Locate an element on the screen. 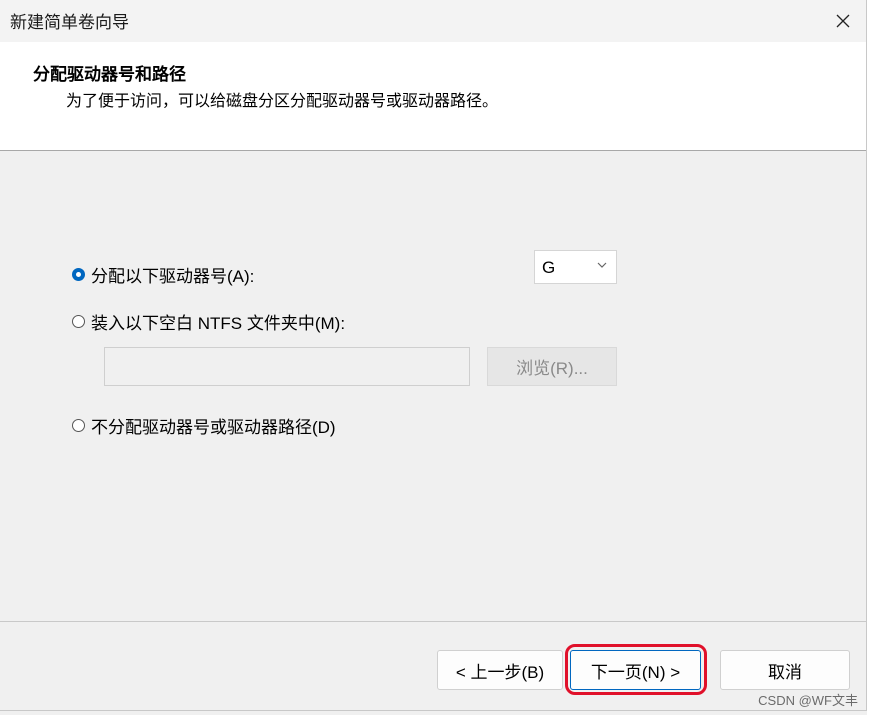 The image size is (874, 715). window-title: 新建简单卷向导 is located at coordinates (69, 22).